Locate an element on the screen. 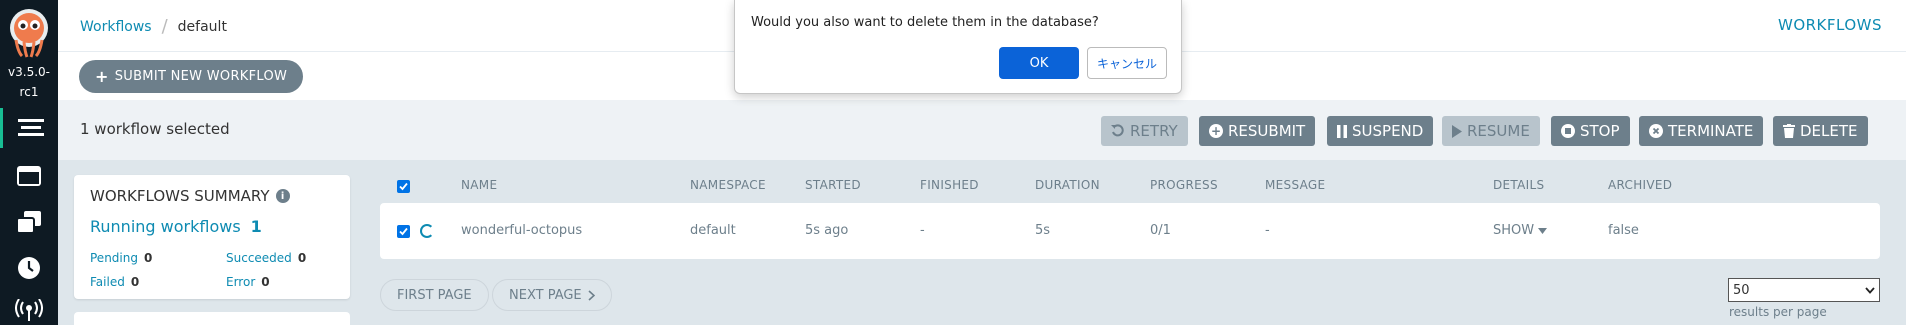  stop-circle-icon is located at coordinates (1568, 131).